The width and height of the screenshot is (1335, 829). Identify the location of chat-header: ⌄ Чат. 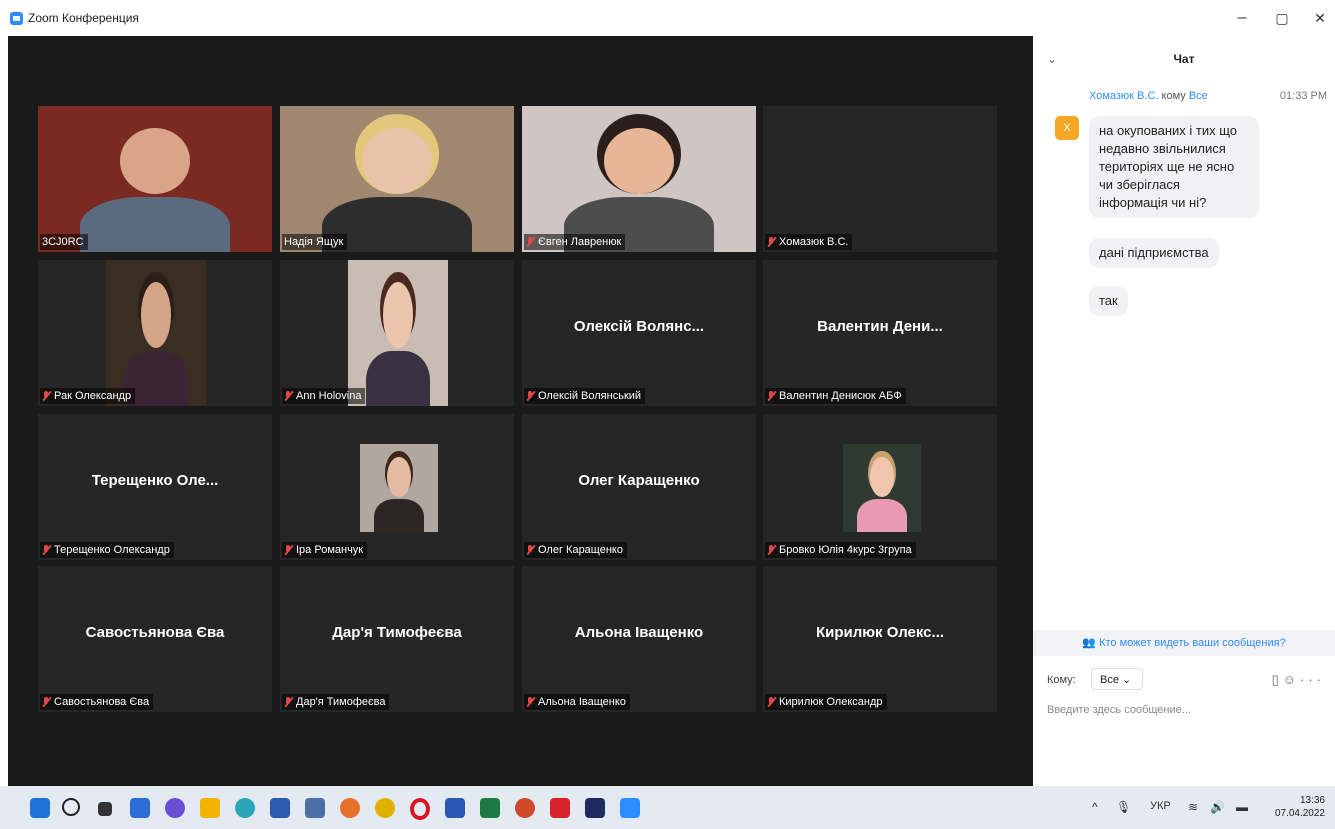
(1184, 58).